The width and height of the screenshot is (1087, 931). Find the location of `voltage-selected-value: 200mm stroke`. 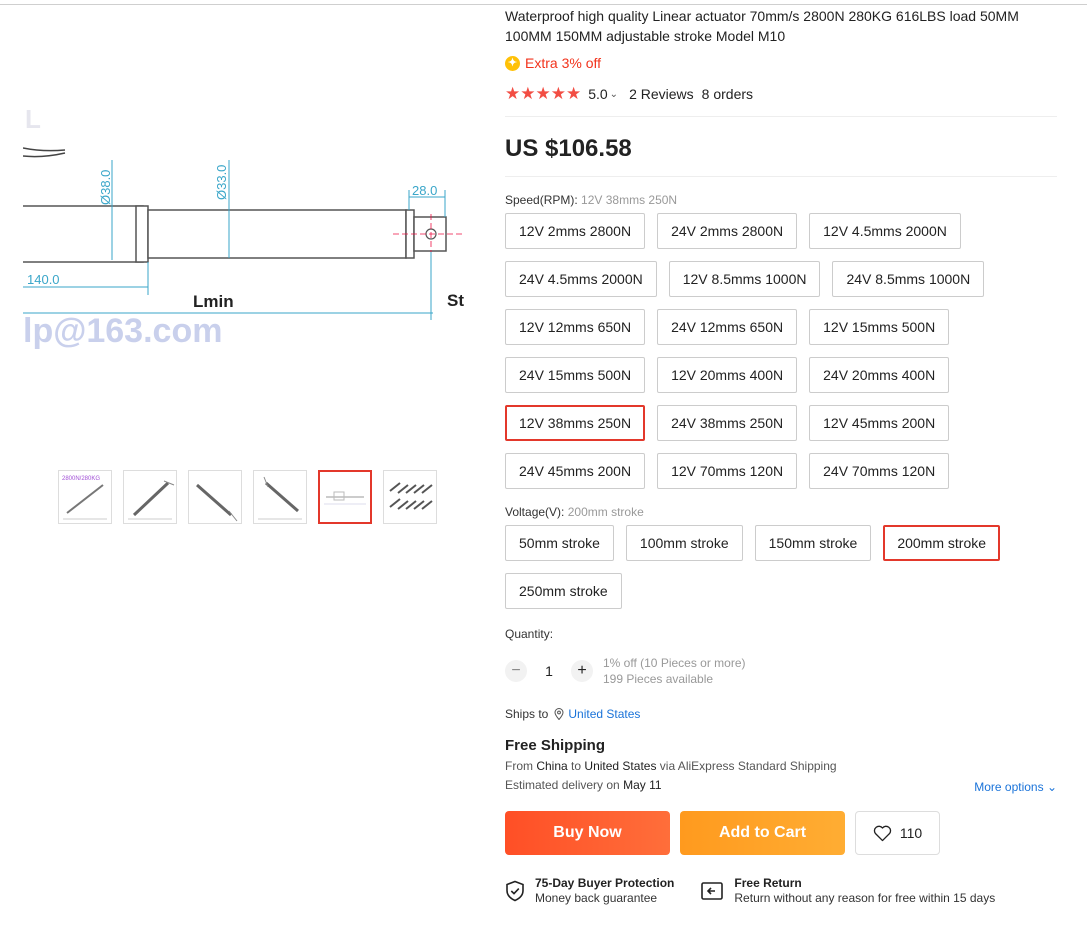

voltage-selected-value: 200mm stroke is located at coordinates (605, 512).